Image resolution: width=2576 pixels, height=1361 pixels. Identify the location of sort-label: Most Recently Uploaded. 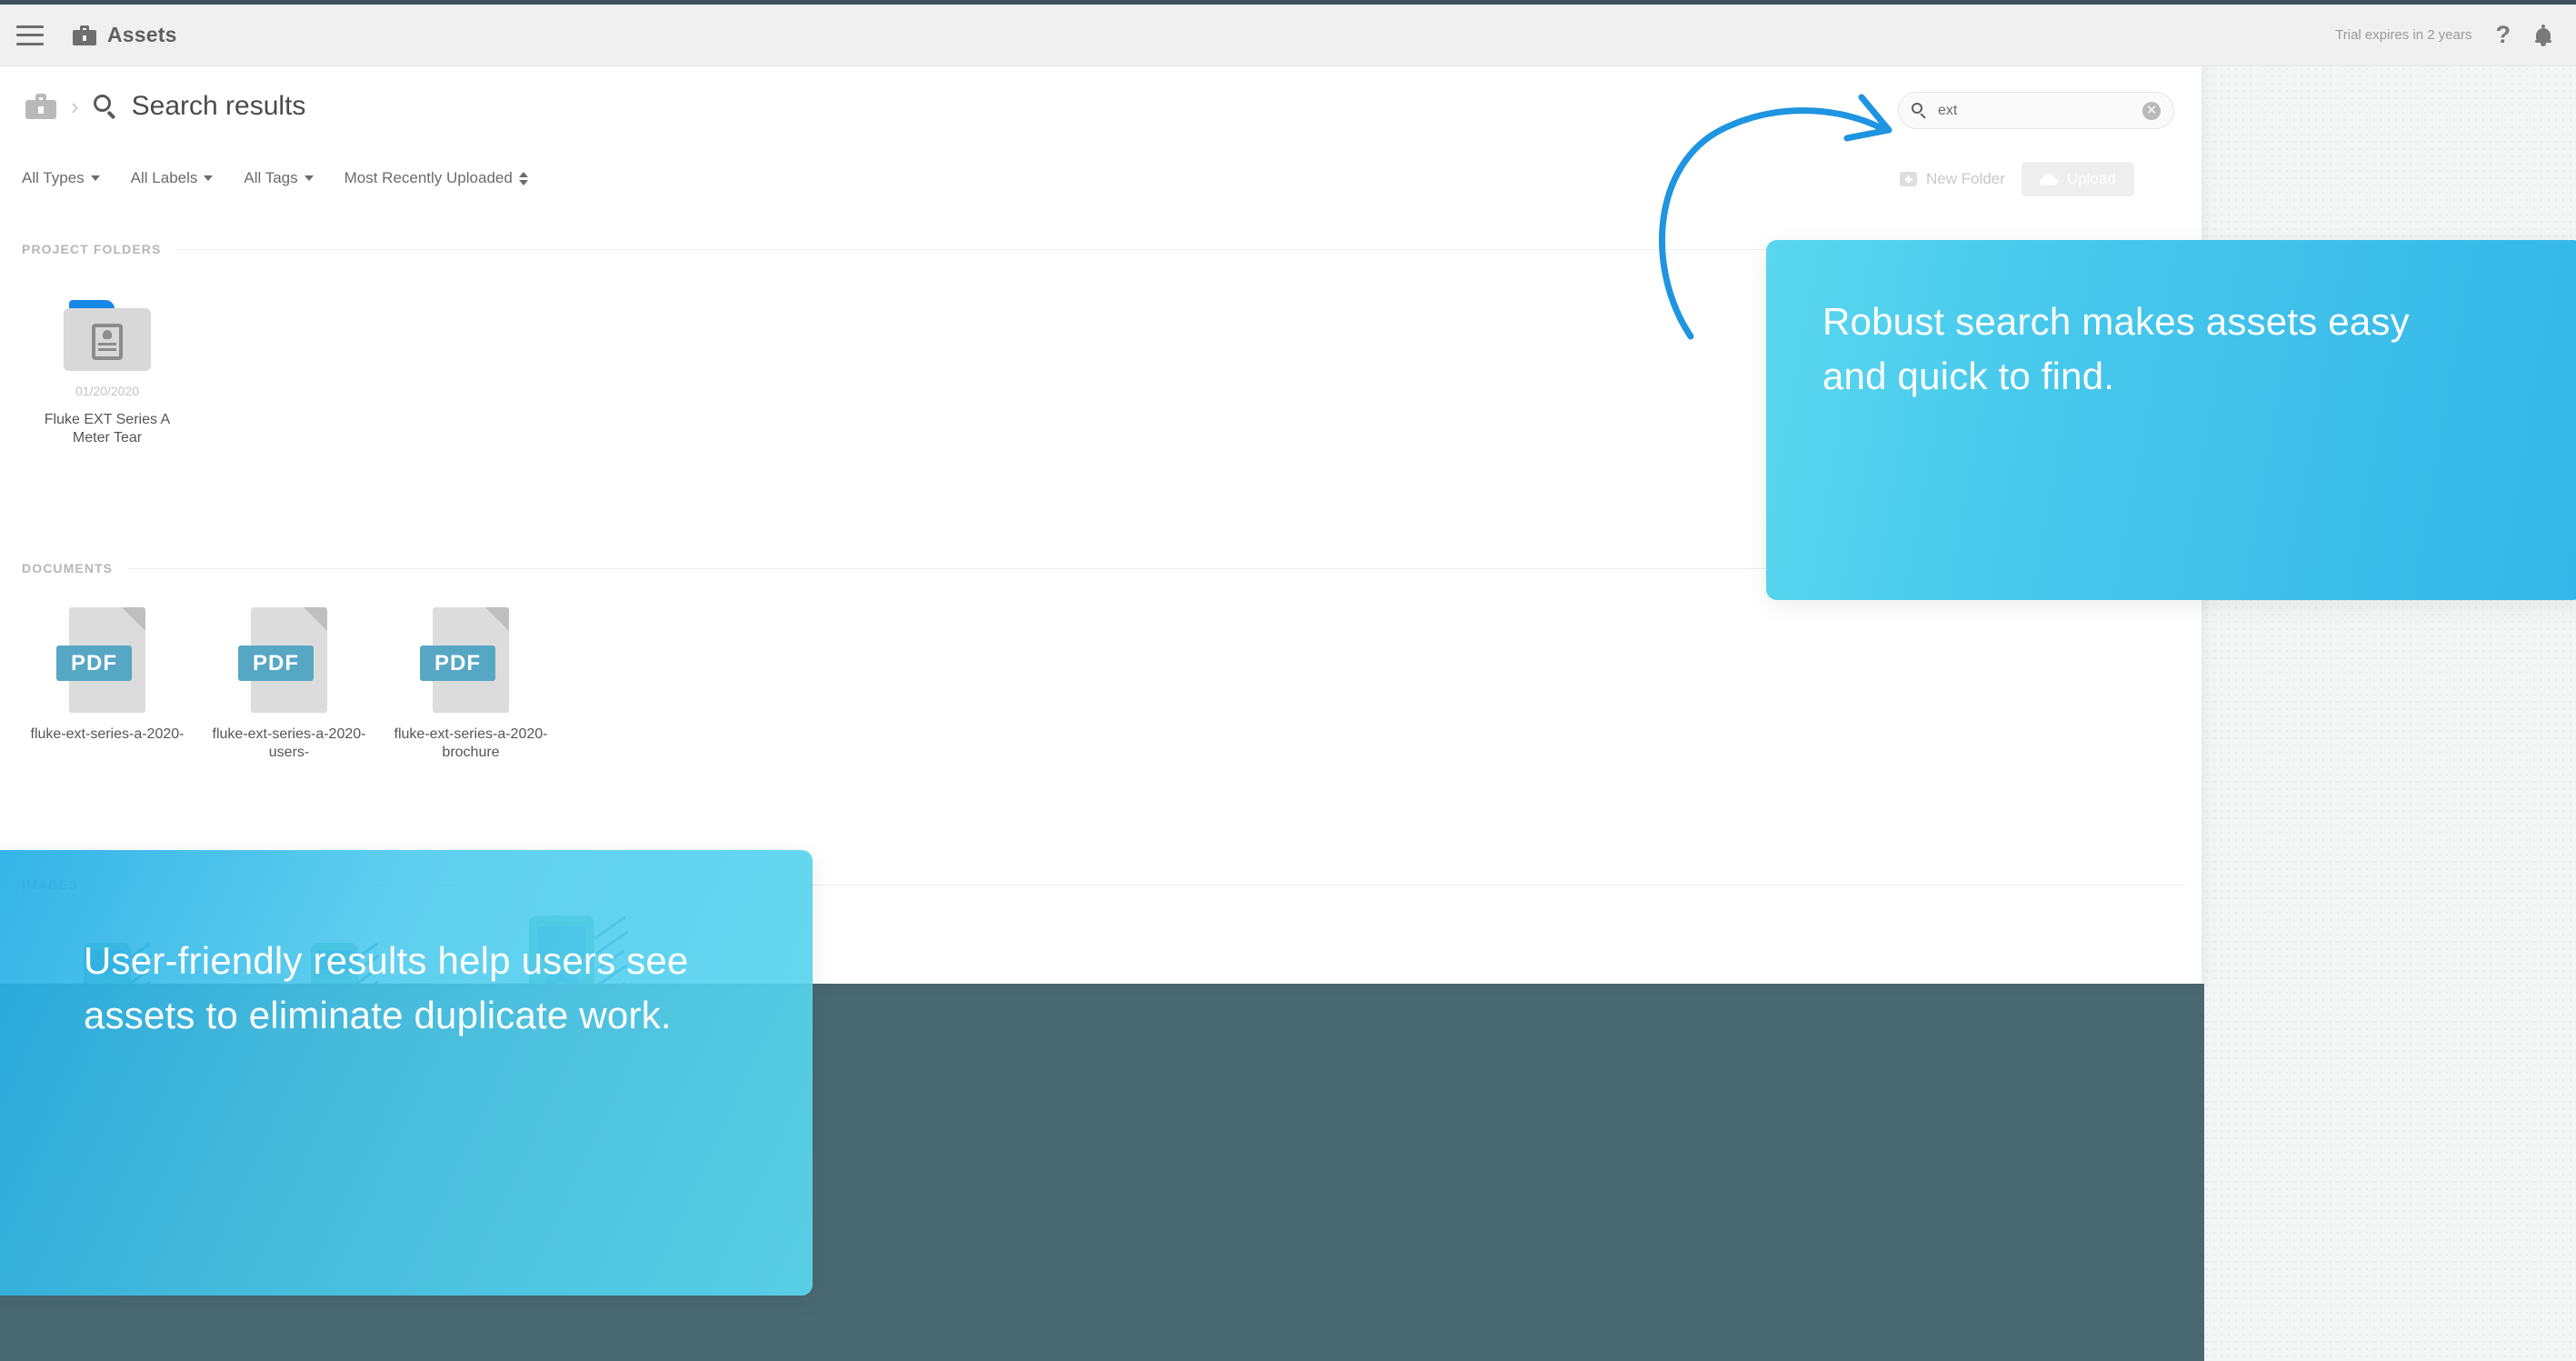
(428, 177).